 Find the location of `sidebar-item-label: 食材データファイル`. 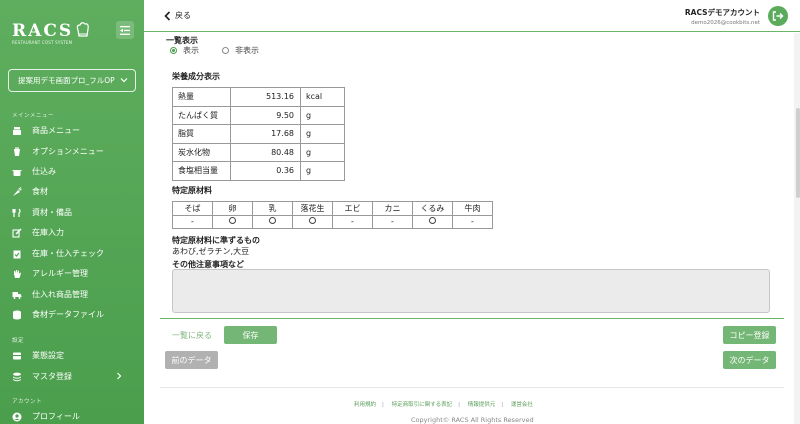

sidebar-item-label: 食材データファイル is located at coordinates (68, 314).